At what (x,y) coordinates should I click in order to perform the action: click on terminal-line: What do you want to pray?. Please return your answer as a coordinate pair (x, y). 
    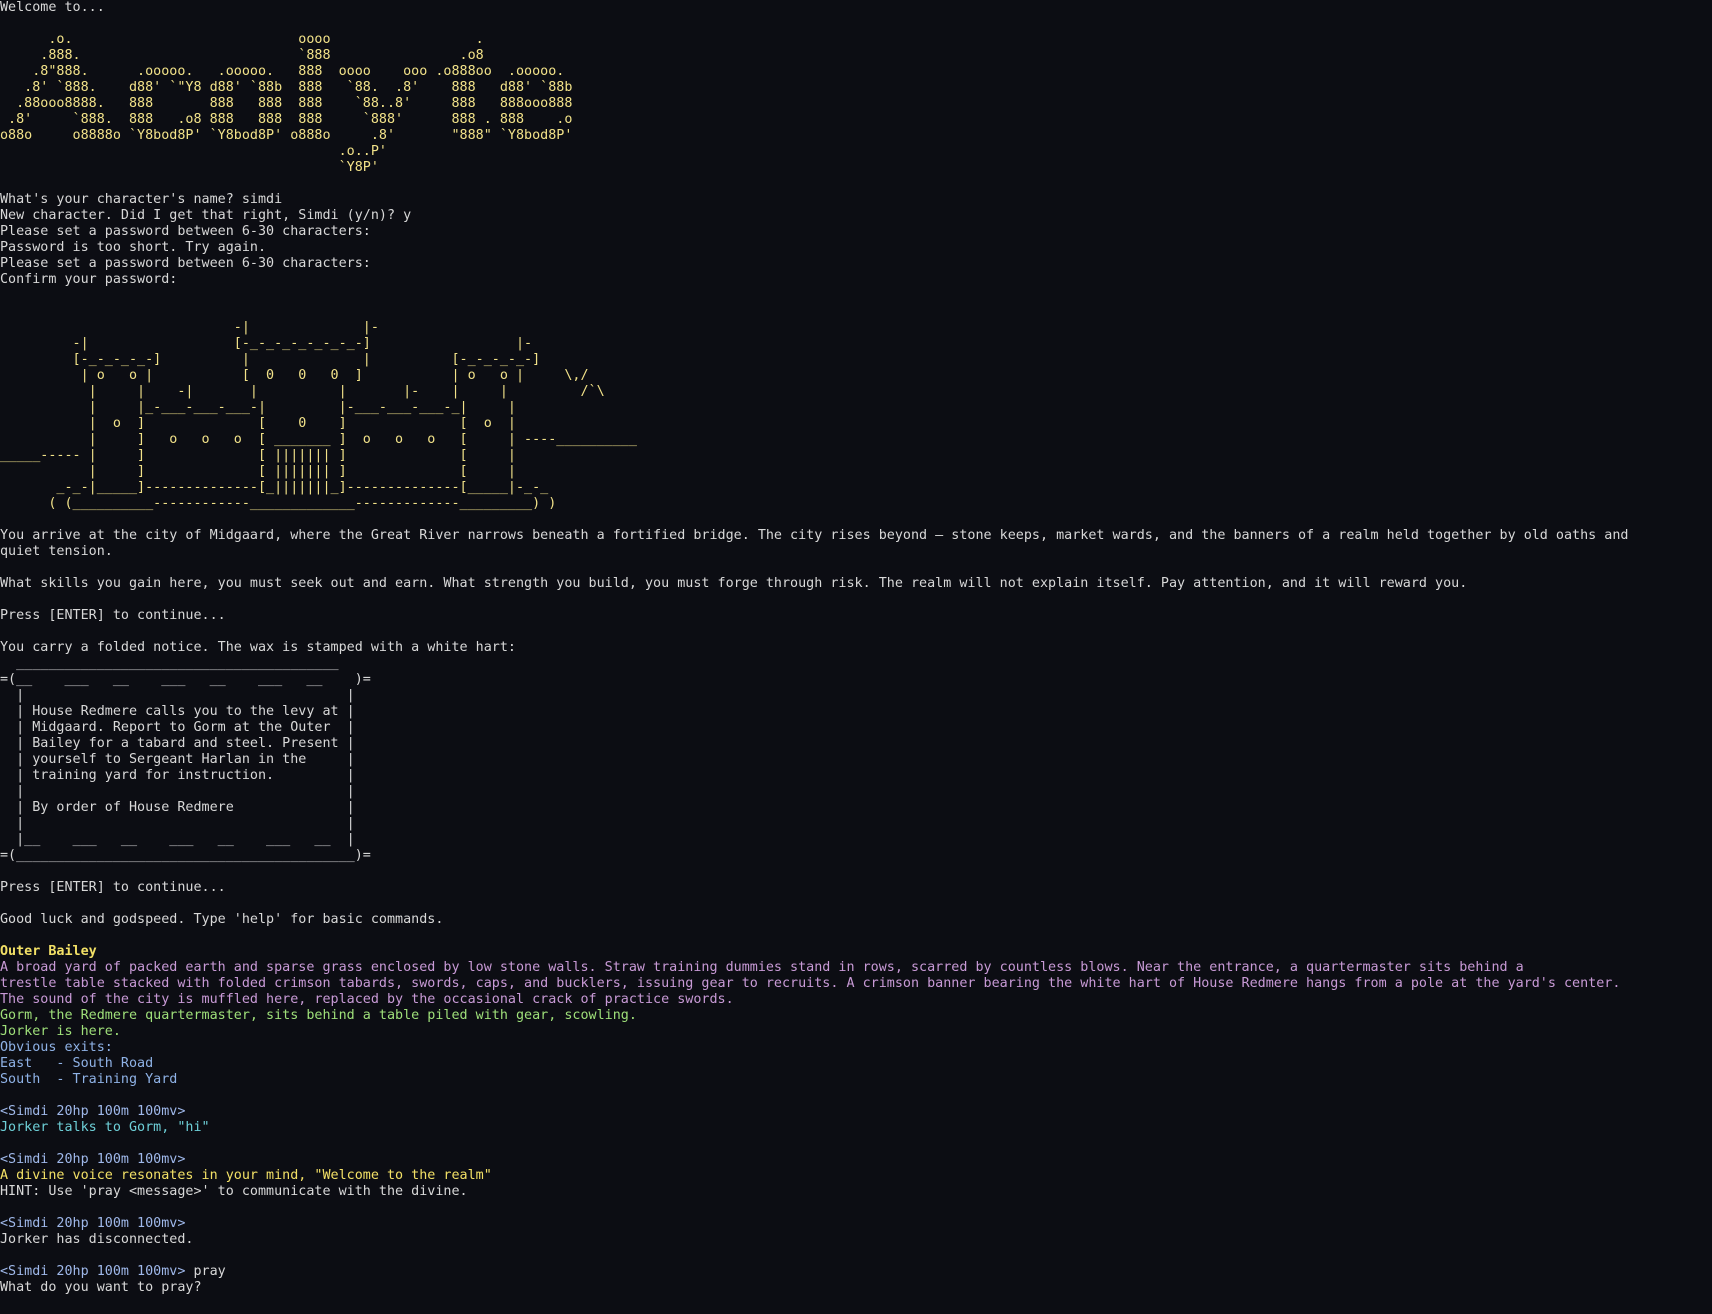
    Looking at the image, I should click on (856, 1288).